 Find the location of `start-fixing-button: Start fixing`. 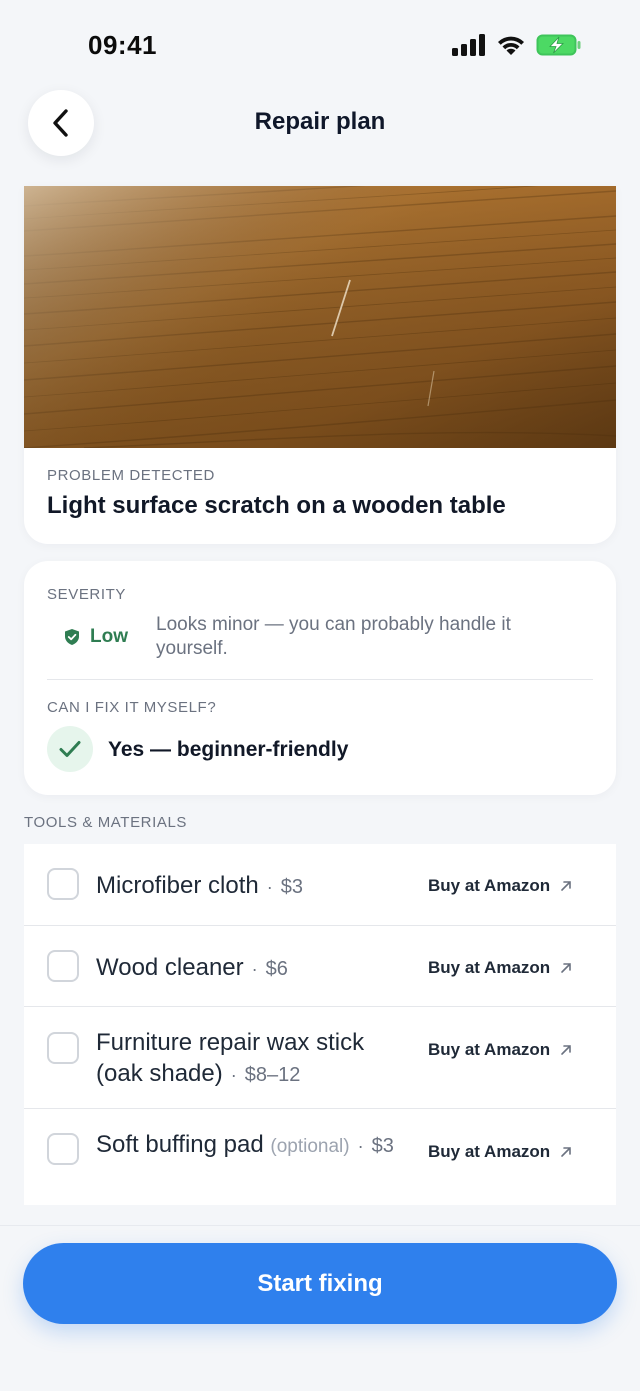

start-fixing-button: Start fixing is located at coordinates (320, 1283).